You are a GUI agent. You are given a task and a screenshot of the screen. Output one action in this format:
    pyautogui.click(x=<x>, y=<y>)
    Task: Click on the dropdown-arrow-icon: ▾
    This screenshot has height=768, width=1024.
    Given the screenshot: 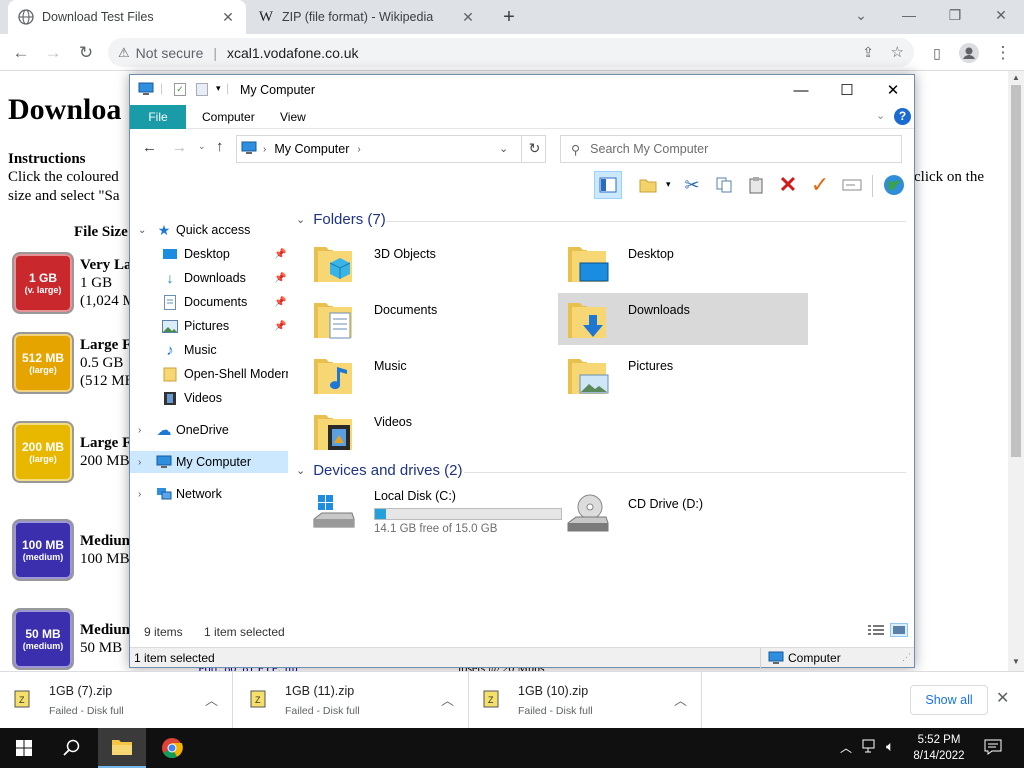 What is the action you would take?
    pyautogui.click(x=668, y=184)
    